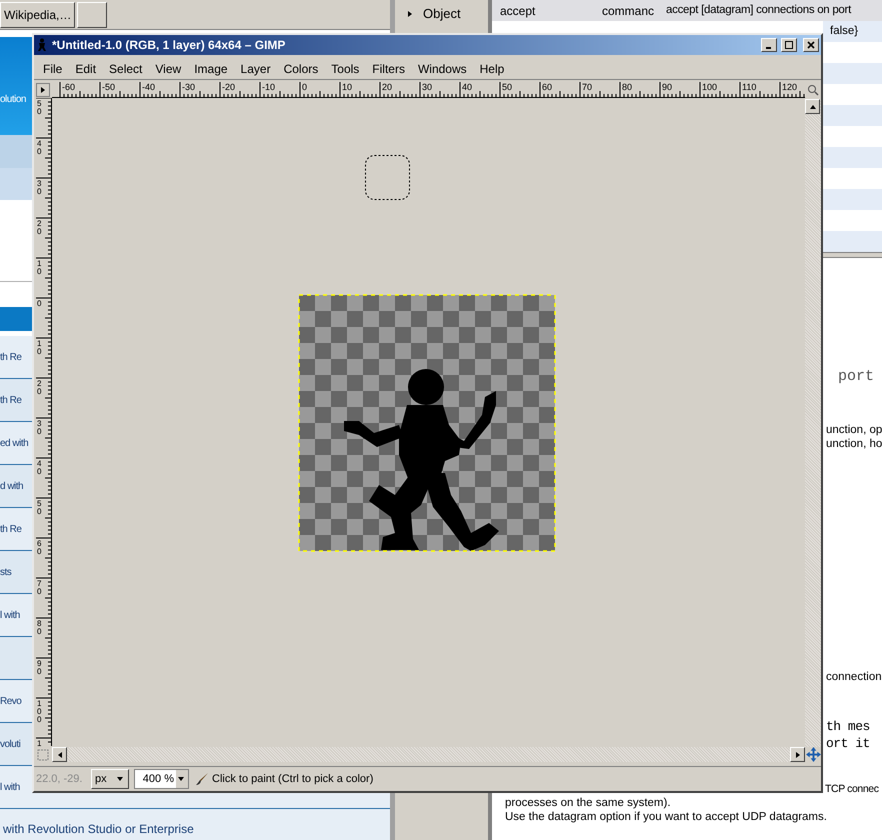  What do you see at coordinates (202, 779) in the screenshot?
I see `brush-icon` at bounding box center [202, 779].